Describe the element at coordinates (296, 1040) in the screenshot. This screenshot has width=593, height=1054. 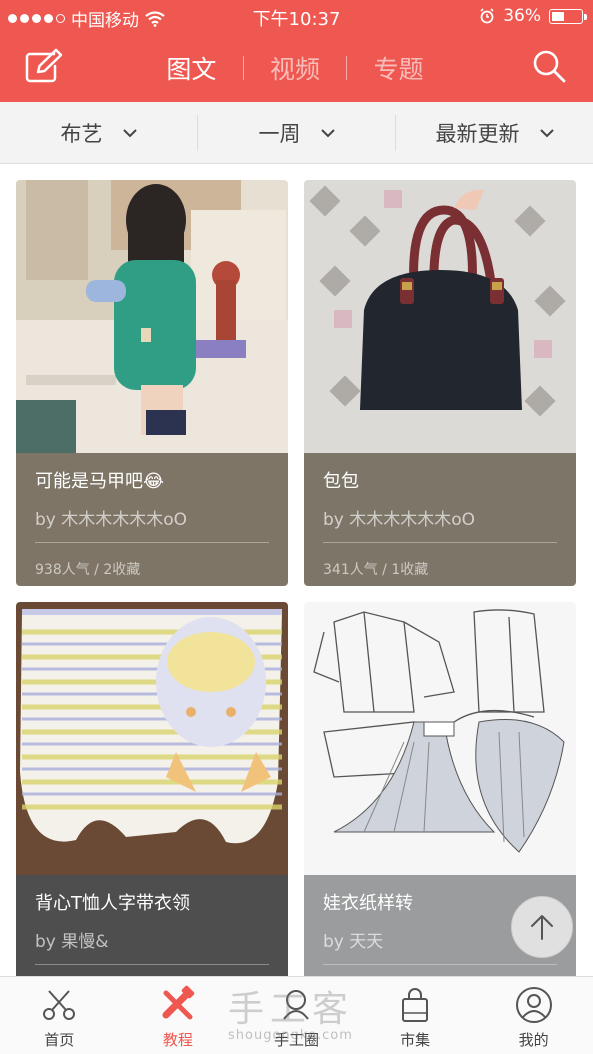
I see `nav-label: 手工圈` at that location.